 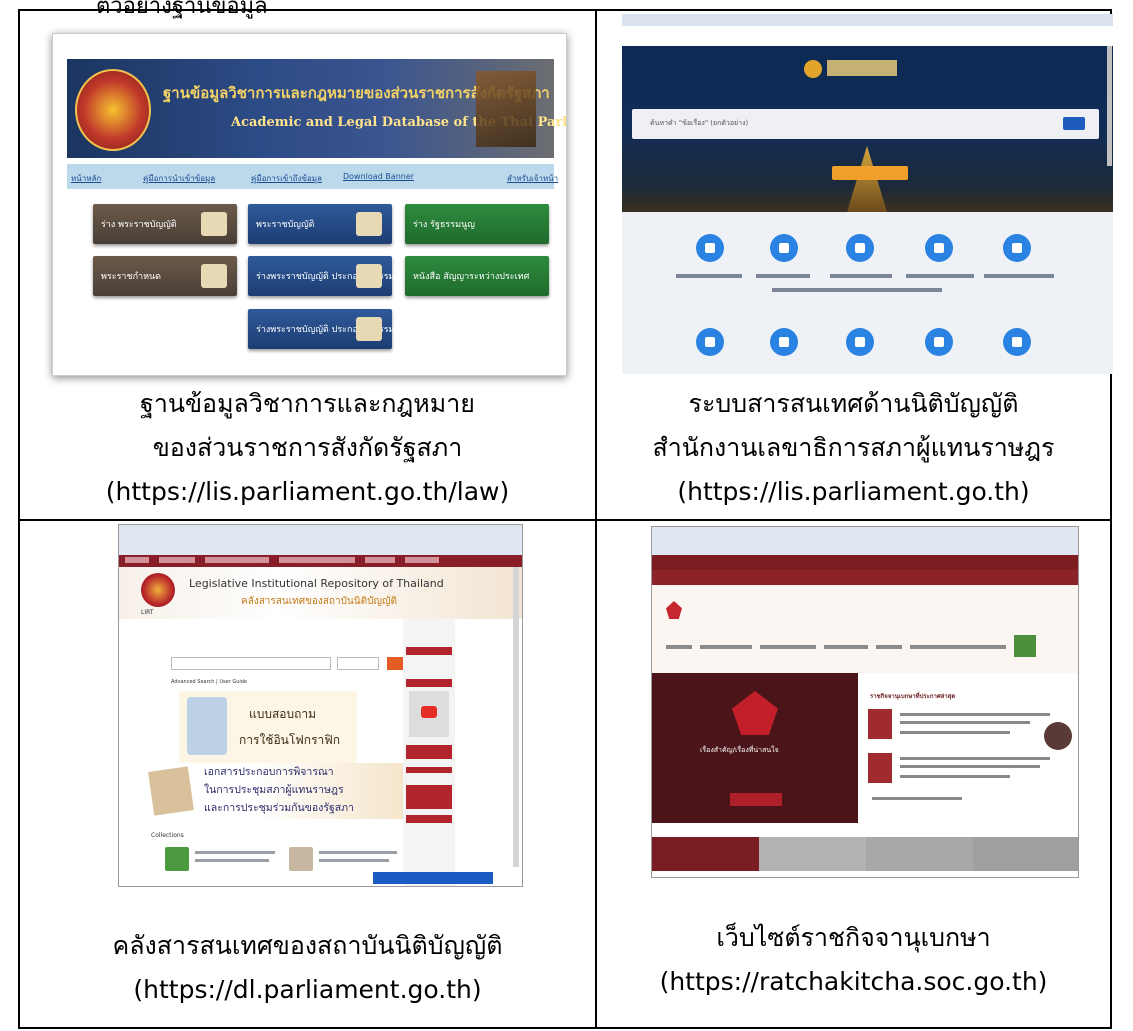 What do you see at coordinates (862, 68) in the screenshot?
I see `house-logo-text` at bounding box center [862, 68].